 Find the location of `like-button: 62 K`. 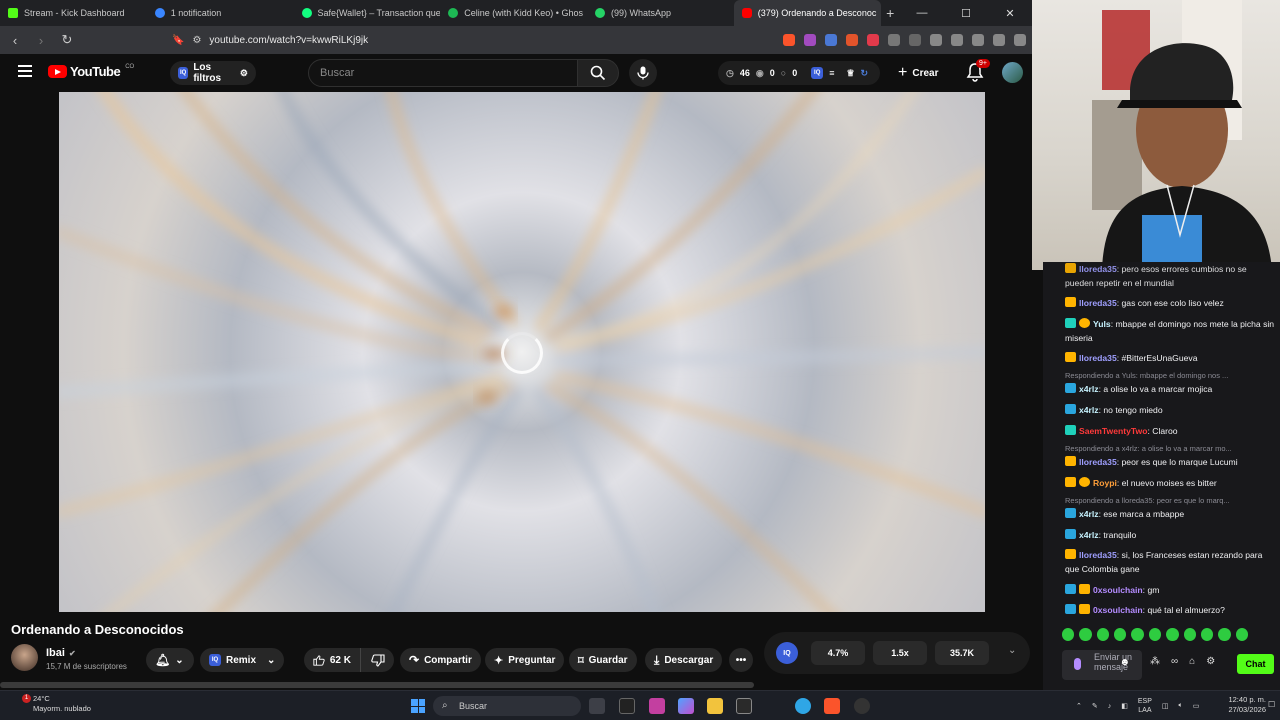

like-button: 62 K is located at coordinates (332, 660).